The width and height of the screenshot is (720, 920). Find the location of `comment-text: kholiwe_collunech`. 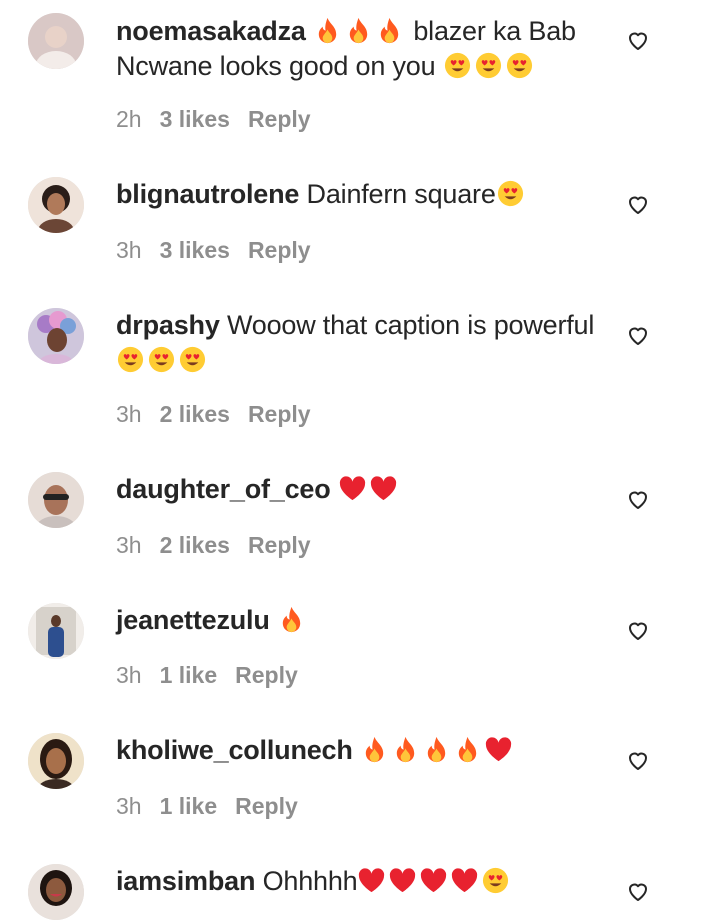

comment-text: kholiwe_collunech is located at coordinates (361, 750).